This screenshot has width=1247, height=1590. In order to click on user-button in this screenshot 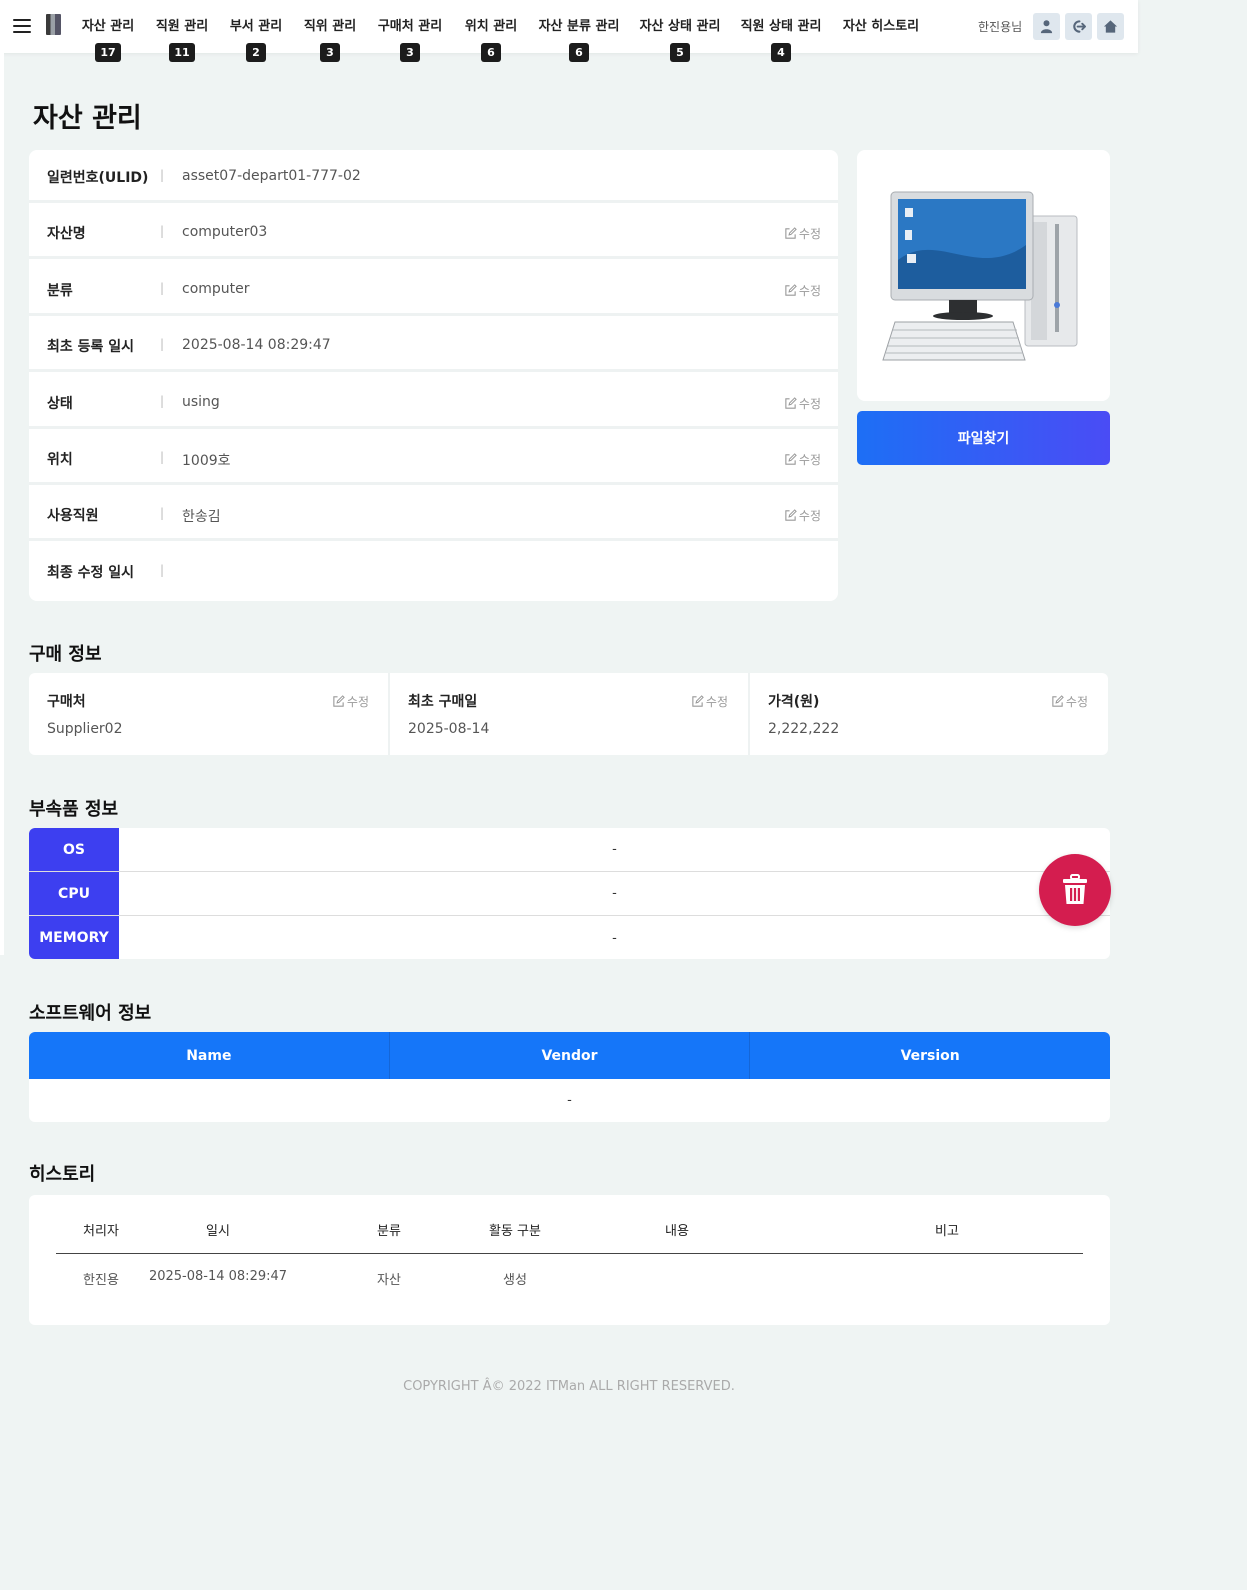, I will do `click(1046, 26)`.